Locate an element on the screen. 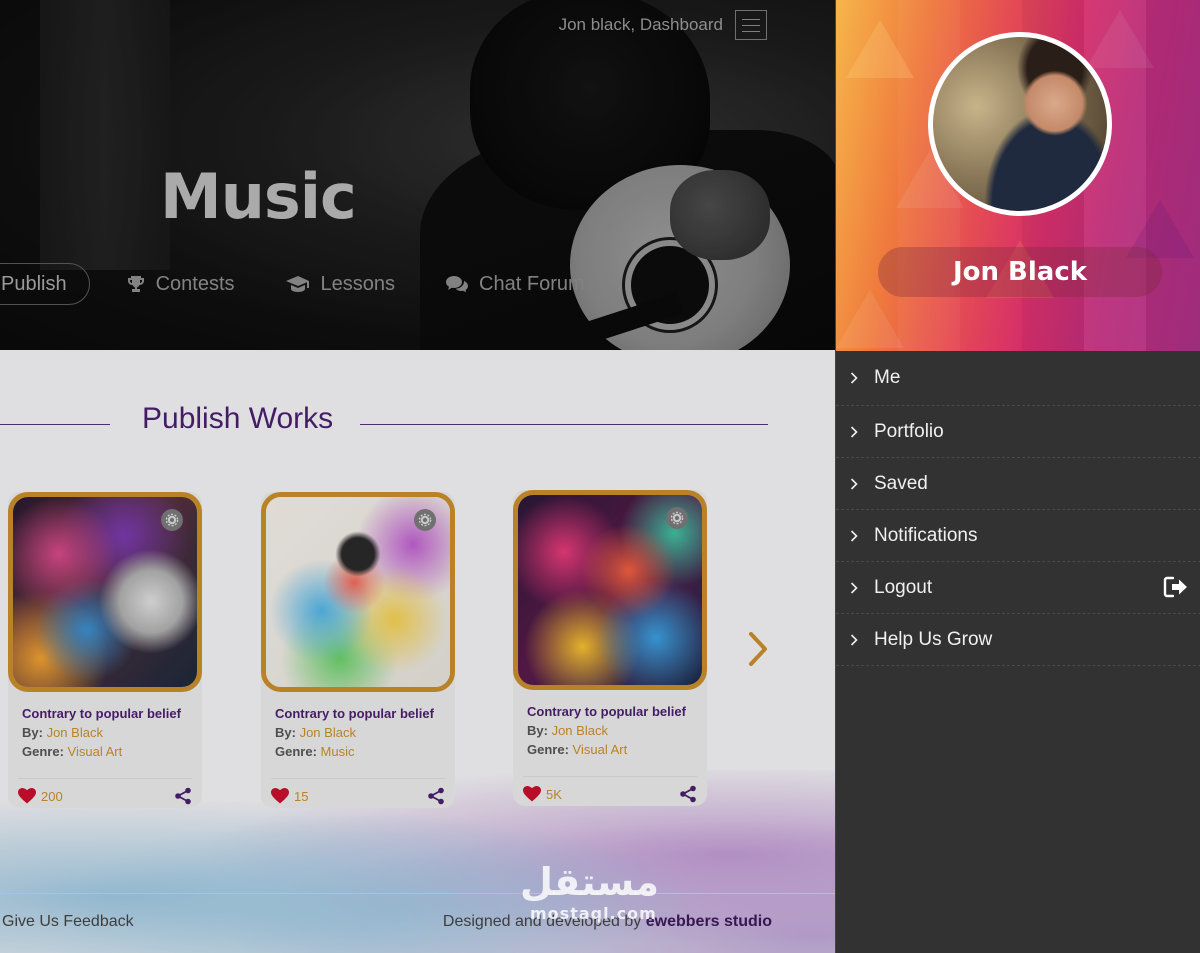 Image resolution: width=1200 pixels, height=953 pixels. chat-icon is located at coordinates (457, 284).